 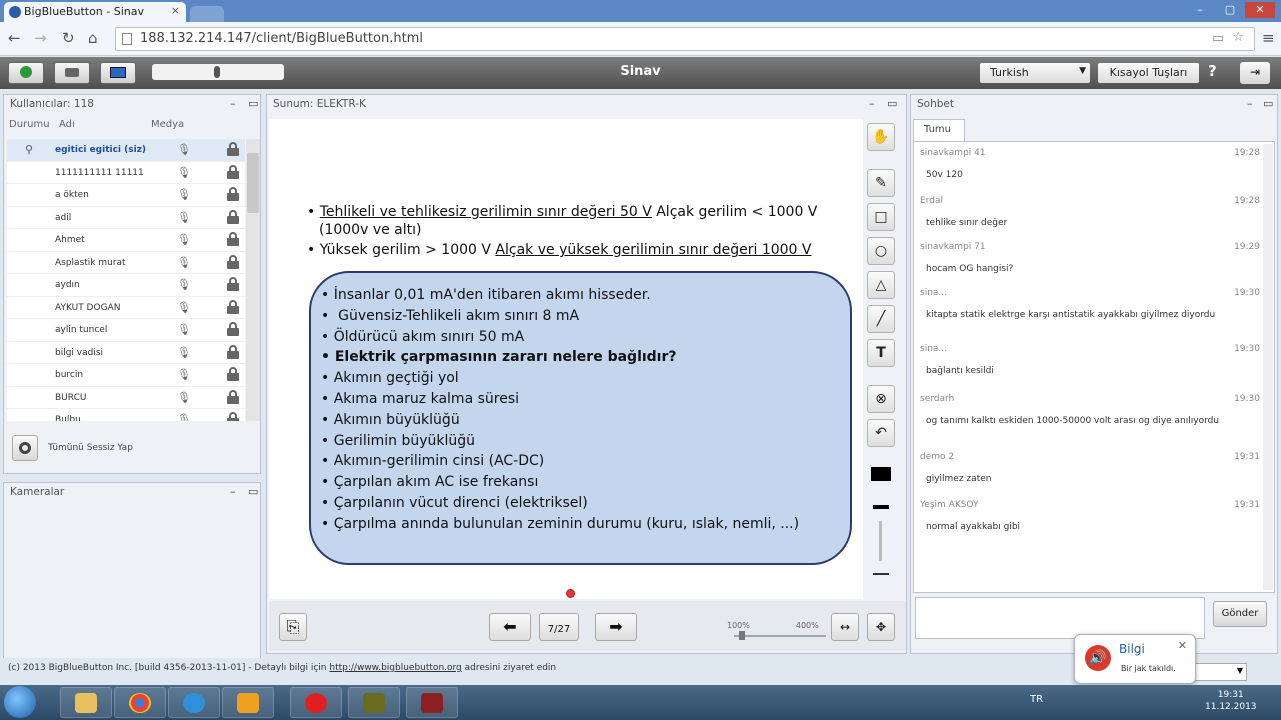 What do you see at coordinates (1148, 73) in the screenshot?
I see `shortcut-keys-button: Kısayol Tuşları` at bounding box center [1148, 73].